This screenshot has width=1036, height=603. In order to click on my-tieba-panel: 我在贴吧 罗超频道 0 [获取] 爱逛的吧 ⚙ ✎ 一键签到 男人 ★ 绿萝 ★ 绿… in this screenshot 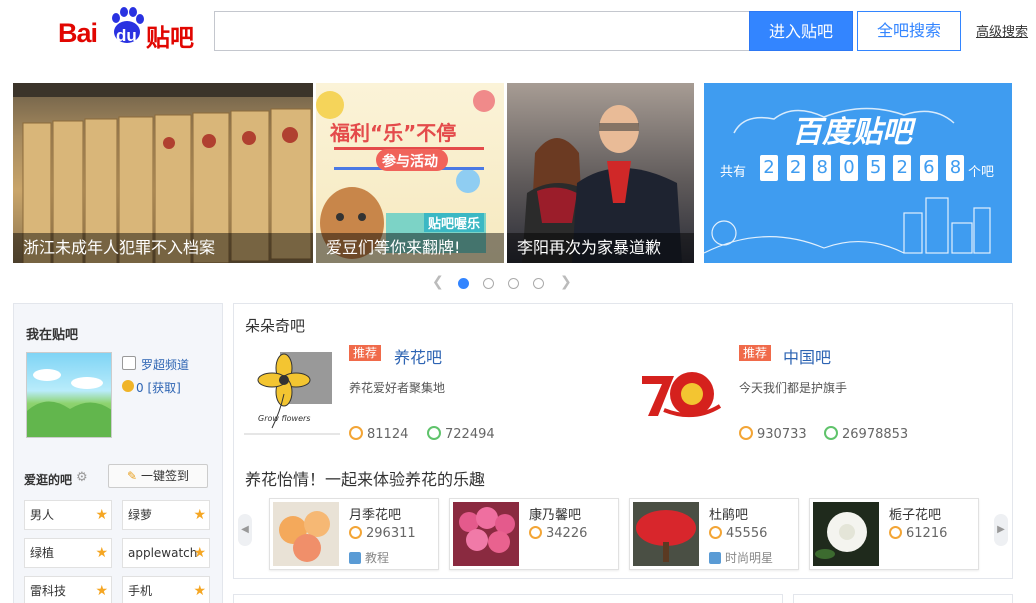, I will do `click(118, 453)`.